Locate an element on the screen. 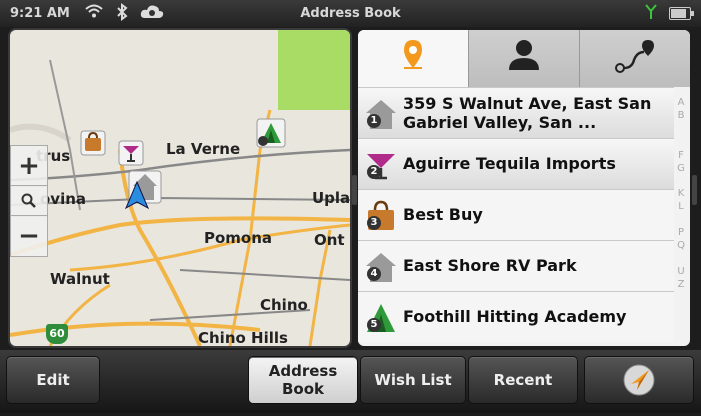 This screenshot has width=701, height=416. list-item: 3 Best Buy is located at coordinates (516, 214).